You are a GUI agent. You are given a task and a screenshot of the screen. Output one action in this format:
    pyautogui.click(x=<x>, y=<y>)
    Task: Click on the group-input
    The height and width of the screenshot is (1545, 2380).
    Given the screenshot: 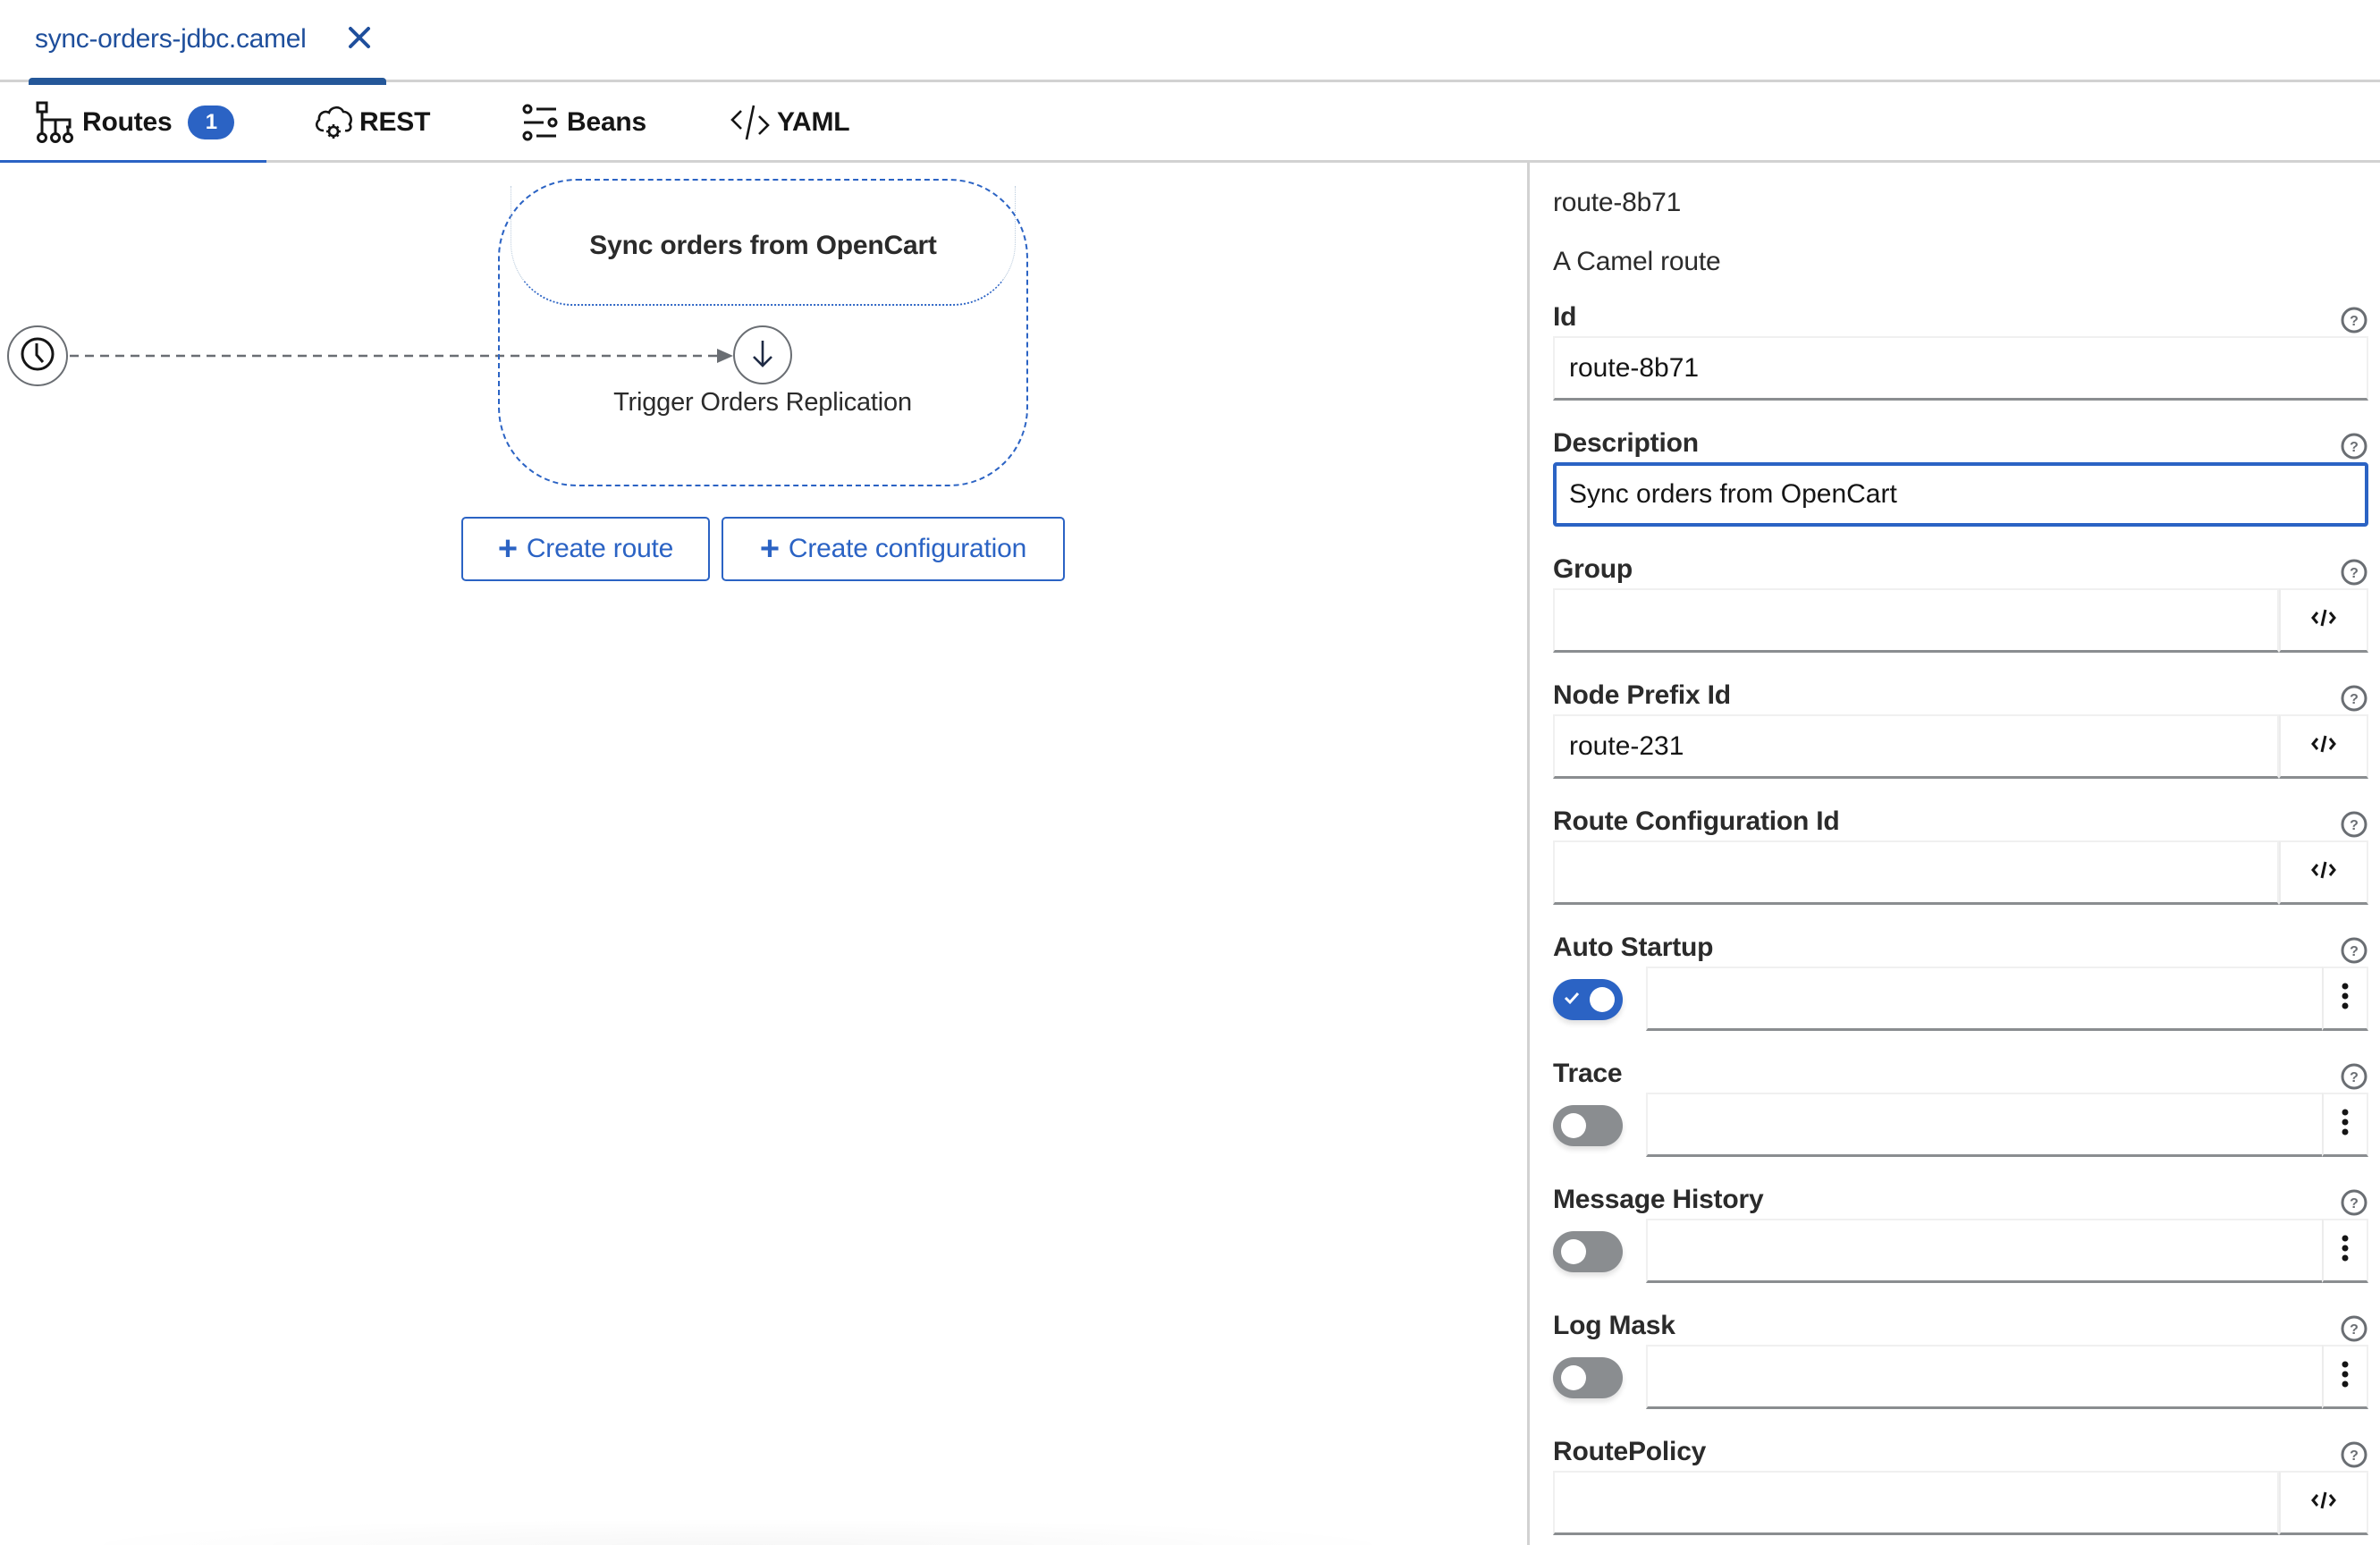 What is the action you would take?
    pyautogui.click(x=1916, y=620)
    